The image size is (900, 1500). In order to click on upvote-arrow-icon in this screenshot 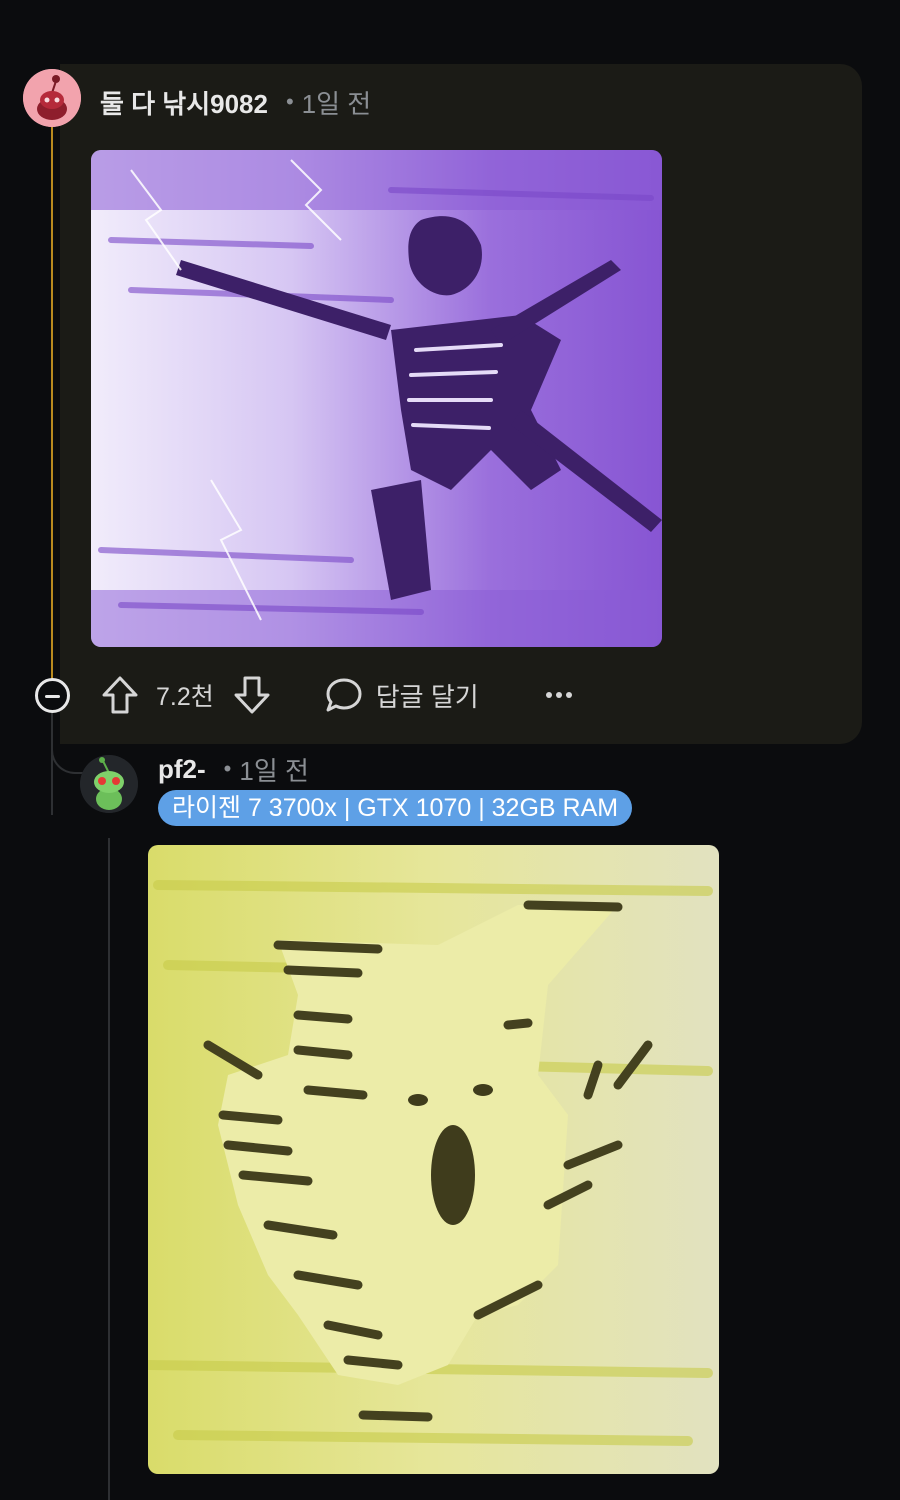, I will do `click(120, 695)`.